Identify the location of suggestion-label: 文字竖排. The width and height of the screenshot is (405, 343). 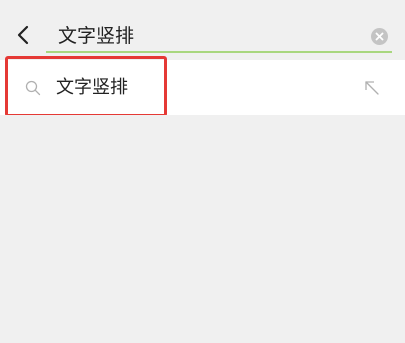
(92, 87).